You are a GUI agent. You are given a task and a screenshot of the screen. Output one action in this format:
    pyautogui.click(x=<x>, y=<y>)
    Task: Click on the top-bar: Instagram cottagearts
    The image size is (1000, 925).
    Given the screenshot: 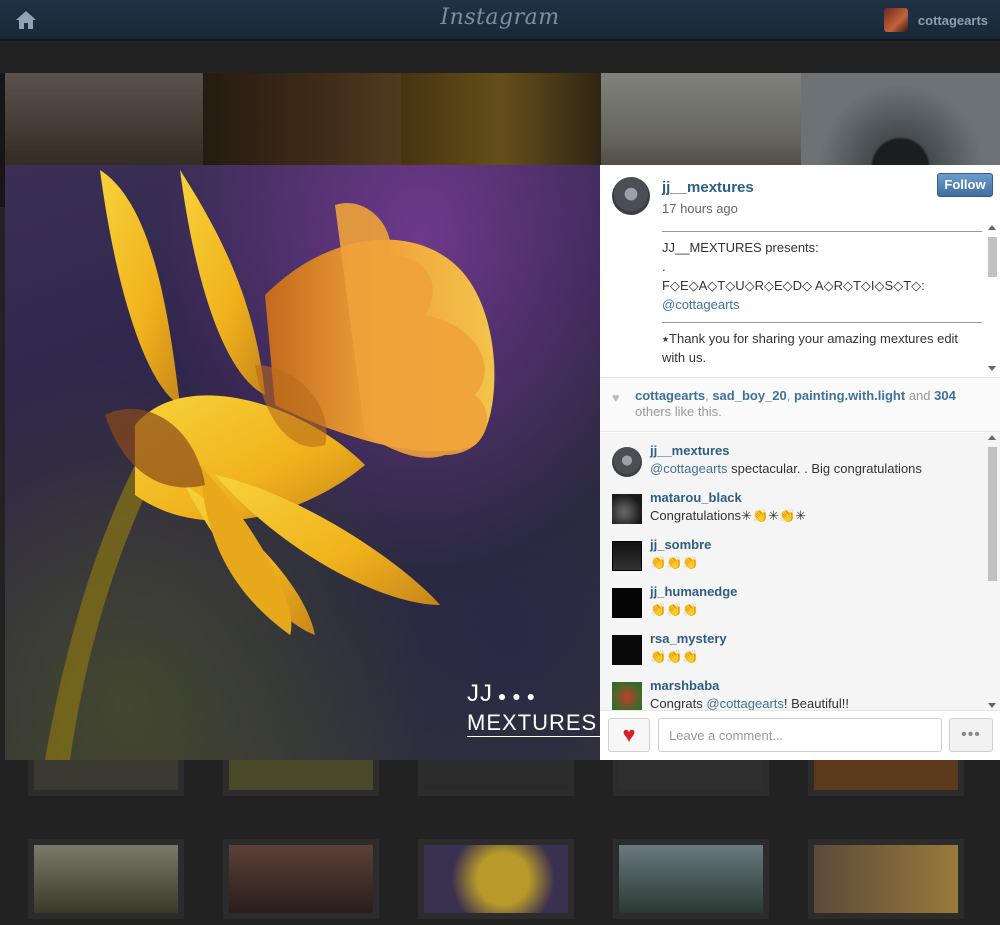 What is the action you would take?
    pyautogui.click(x=500, y=20)
    